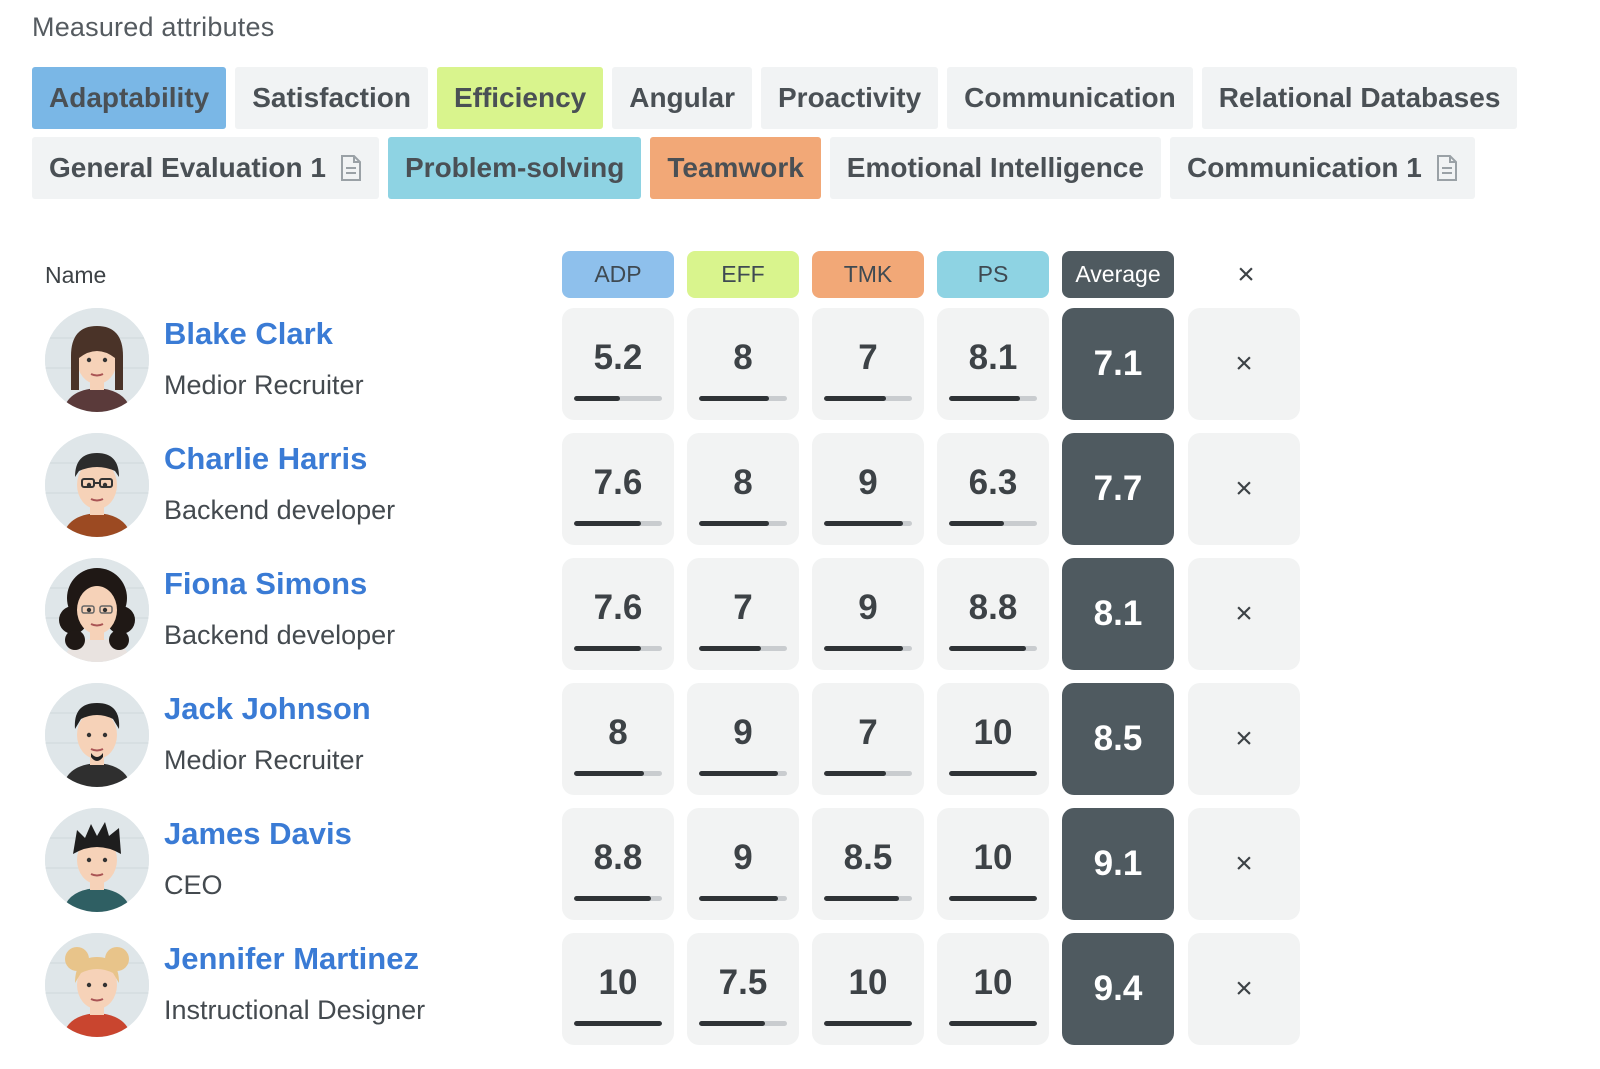 This screenshot has width=1600, height=1069. What do you see at coordinates (743, 982) in the screenshot?
I see `score-value: 7.5` at bounding box center [743, 982].